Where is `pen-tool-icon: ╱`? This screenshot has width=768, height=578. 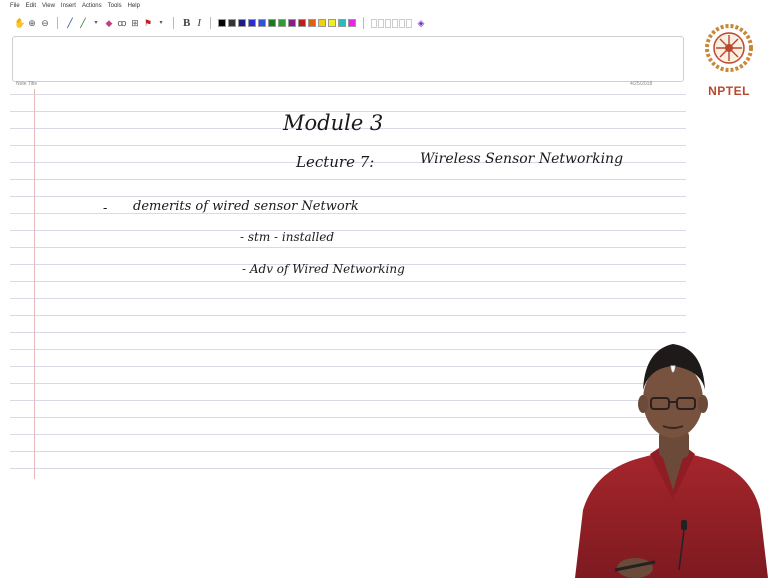 pen-tool-icon: ╱ is located at coordinates (70, 23).